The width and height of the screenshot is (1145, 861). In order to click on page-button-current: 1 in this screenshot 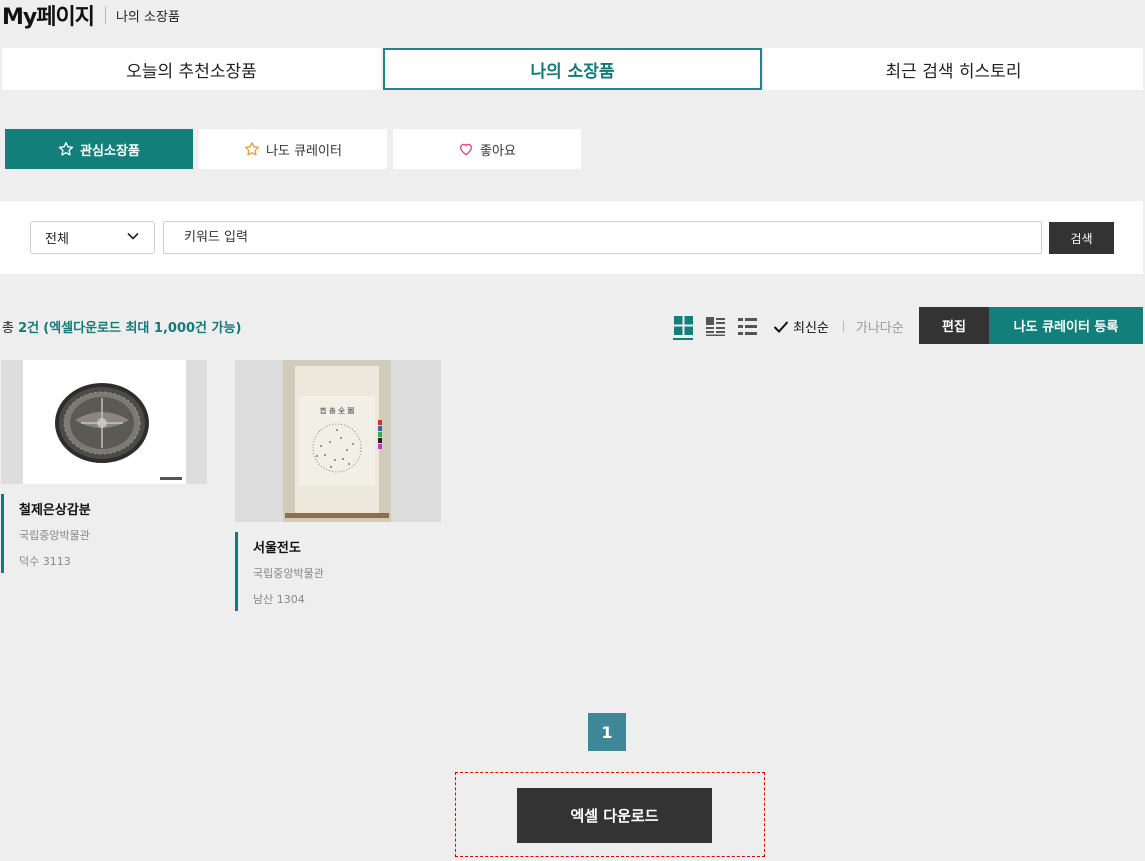, I will do `click(607, 732)`.